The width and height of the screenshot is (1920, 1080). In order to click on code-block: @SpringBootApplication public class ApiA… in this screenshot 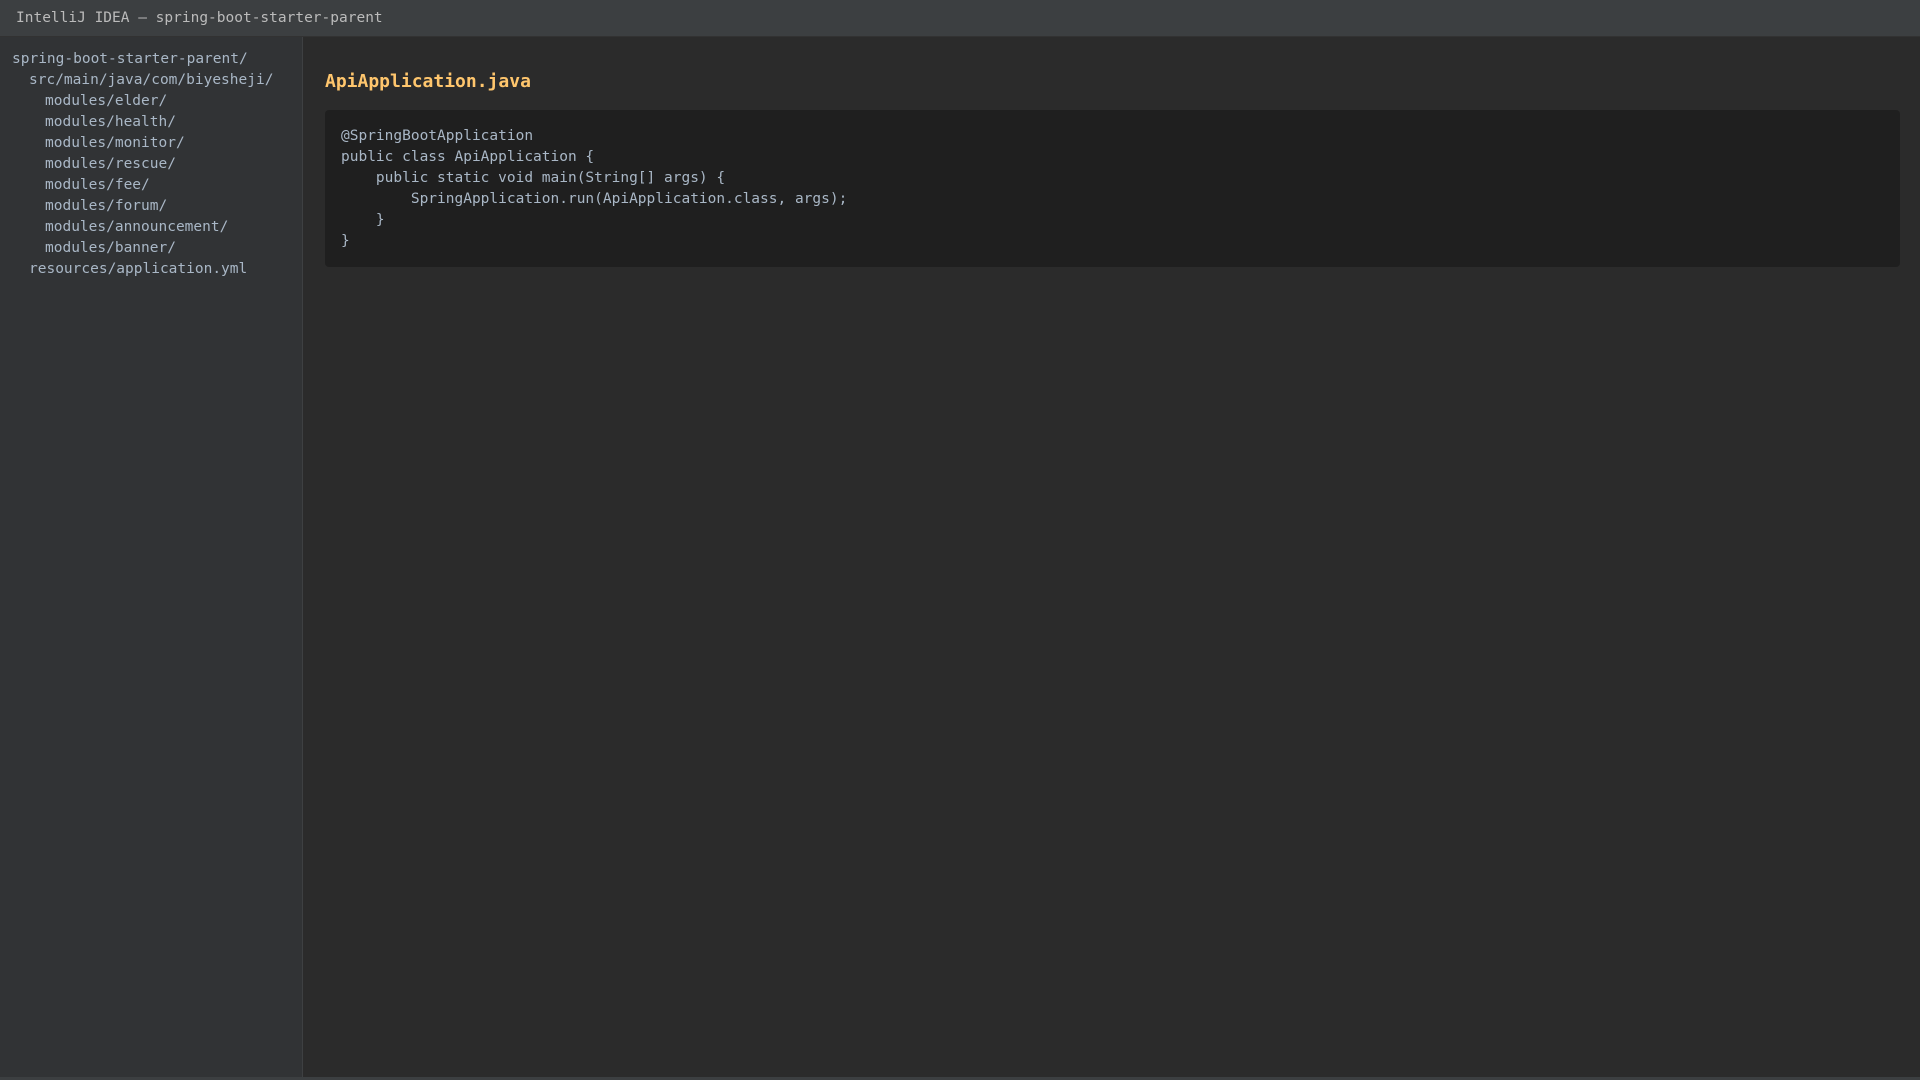, I will do `click(1112, 188)`.